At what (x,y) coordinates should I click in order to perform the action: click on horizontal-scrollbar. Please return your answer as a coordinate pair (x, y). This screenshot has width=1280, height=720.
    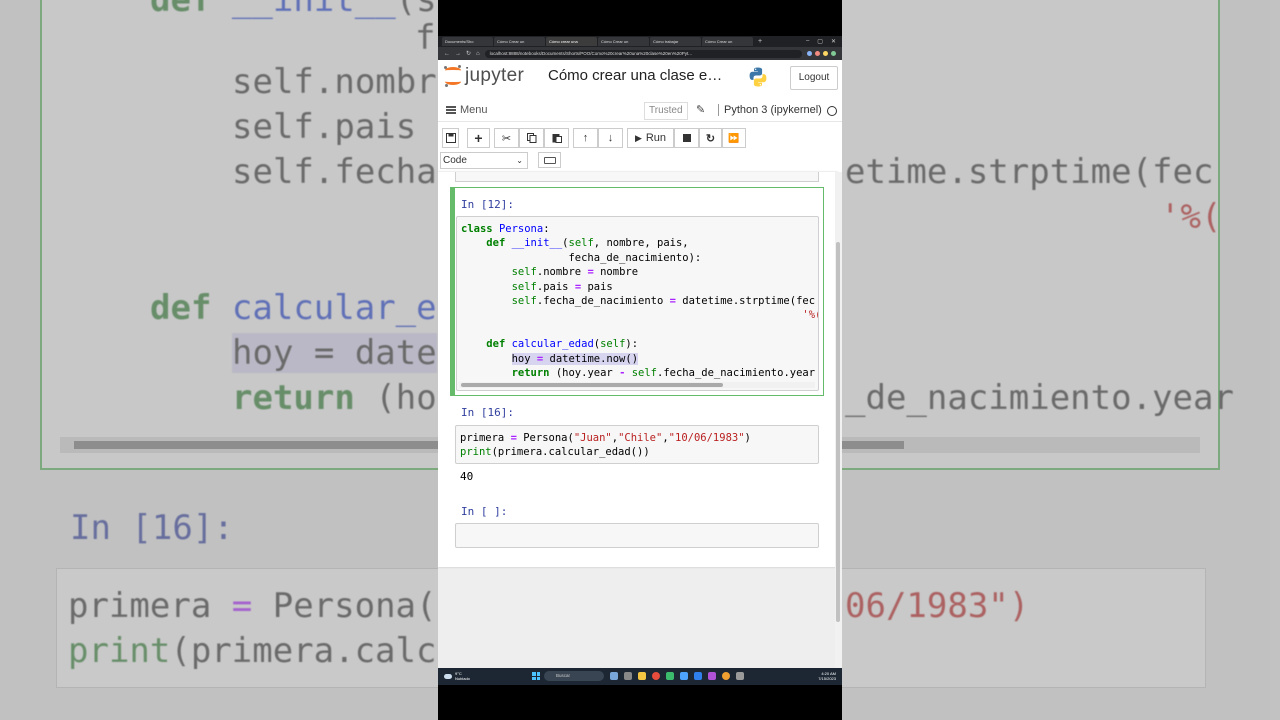
    Looking at the image, I should click on (637, 385).